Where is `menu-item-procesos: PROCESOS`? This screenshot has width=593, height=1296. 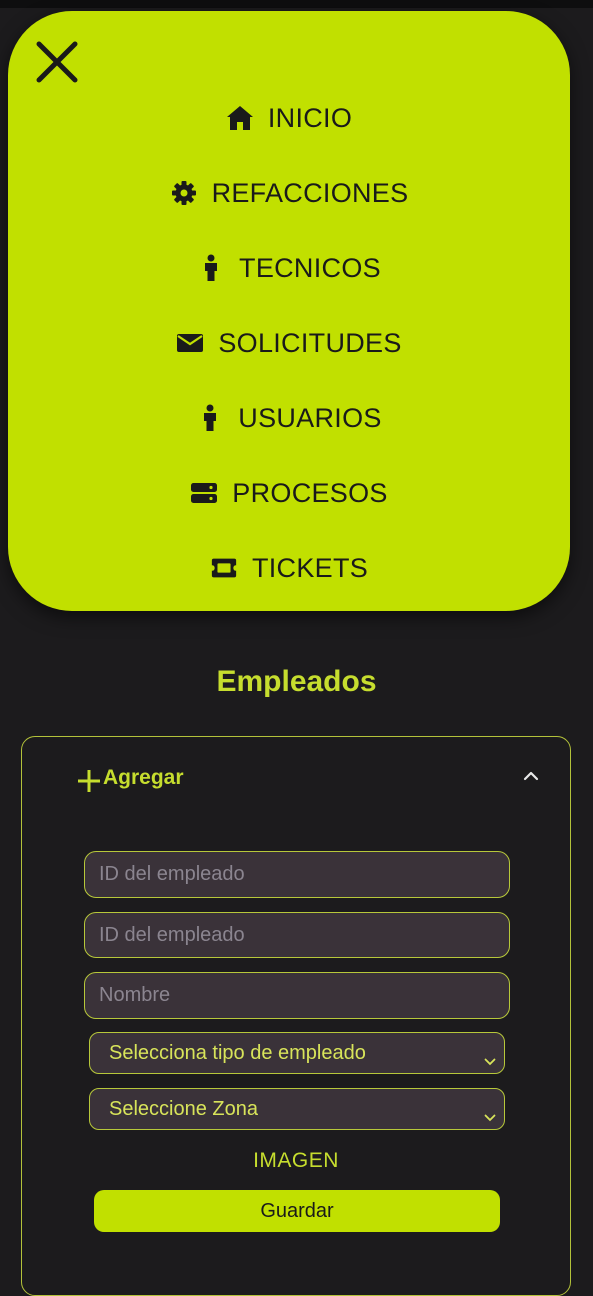
menu-item-procesos: PROCESOS is located at coordinates (289, 493).